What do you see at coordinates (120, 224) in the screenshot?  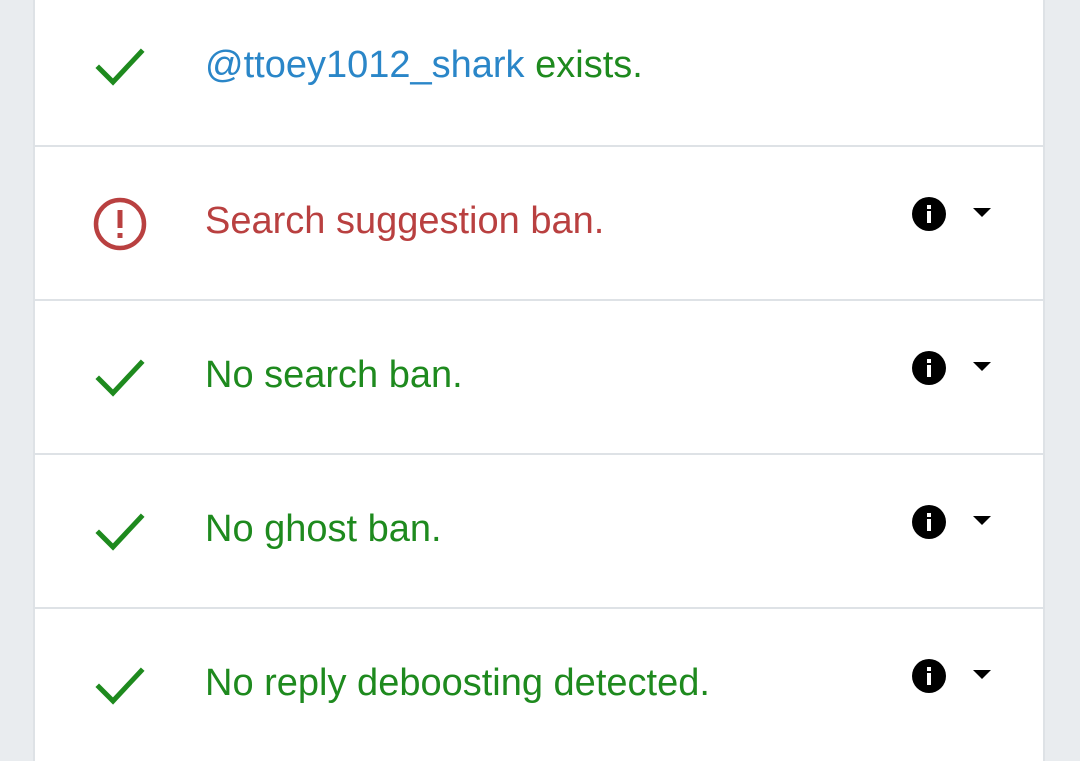 I see `alert-circle-icon` at bounding box center [120, 224].